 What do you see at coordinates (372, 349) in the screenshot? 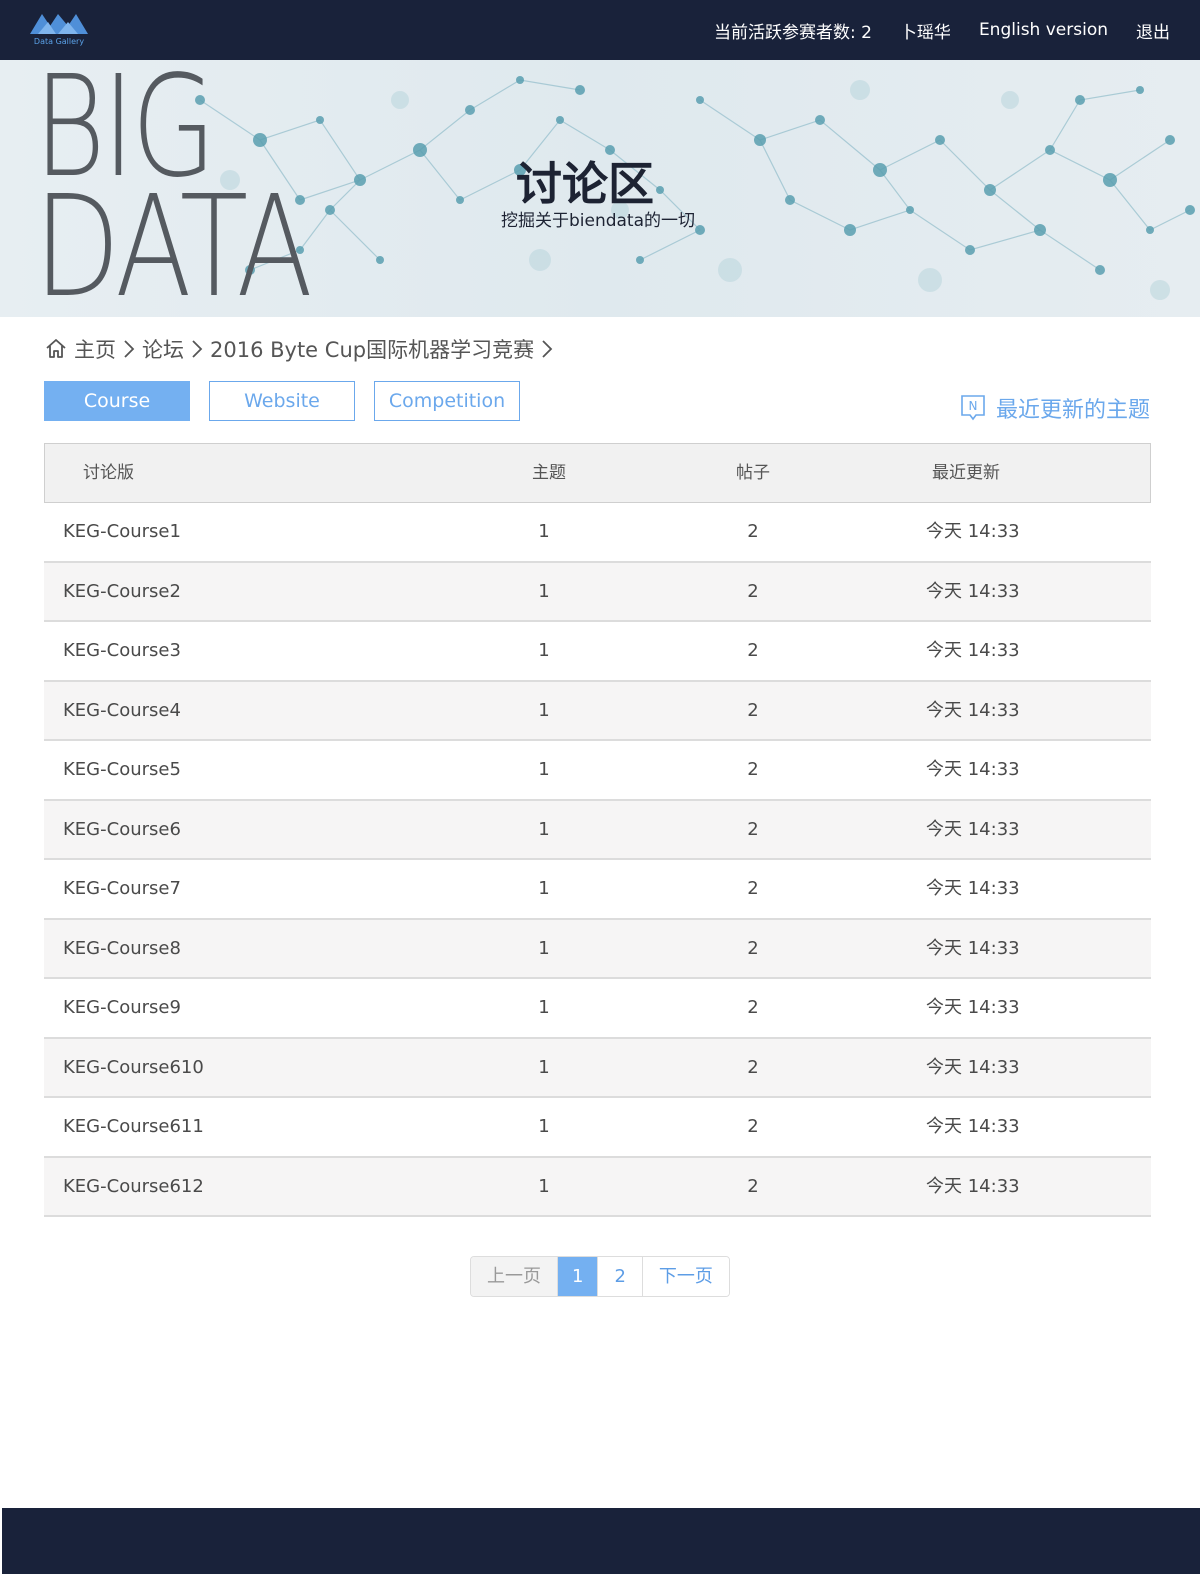
I see `breadcrumb-current: 2016 Byte Cup国际机器学习竞赛` at bounding box center [372, 349].